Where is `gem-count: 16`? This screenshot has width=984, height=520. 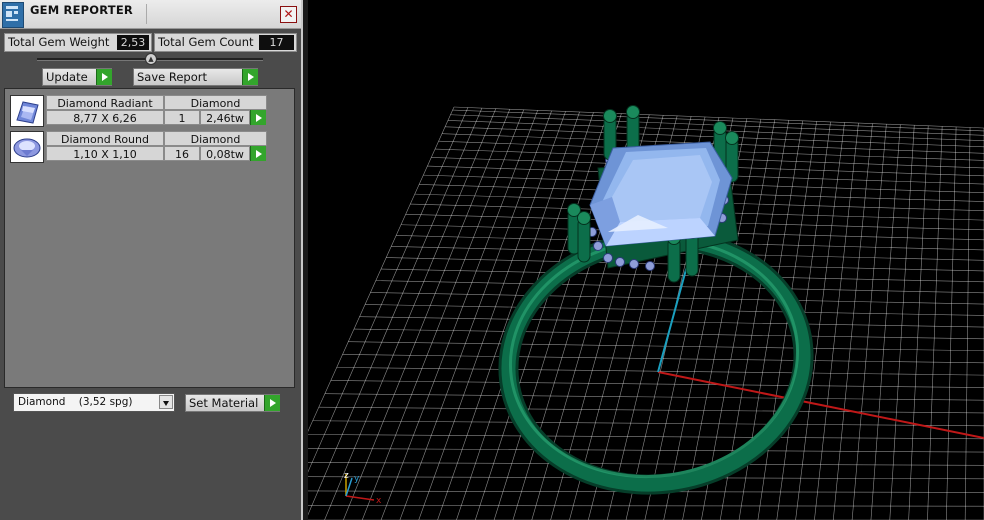 gem-count: 16 is located at coordinates (182, 153).